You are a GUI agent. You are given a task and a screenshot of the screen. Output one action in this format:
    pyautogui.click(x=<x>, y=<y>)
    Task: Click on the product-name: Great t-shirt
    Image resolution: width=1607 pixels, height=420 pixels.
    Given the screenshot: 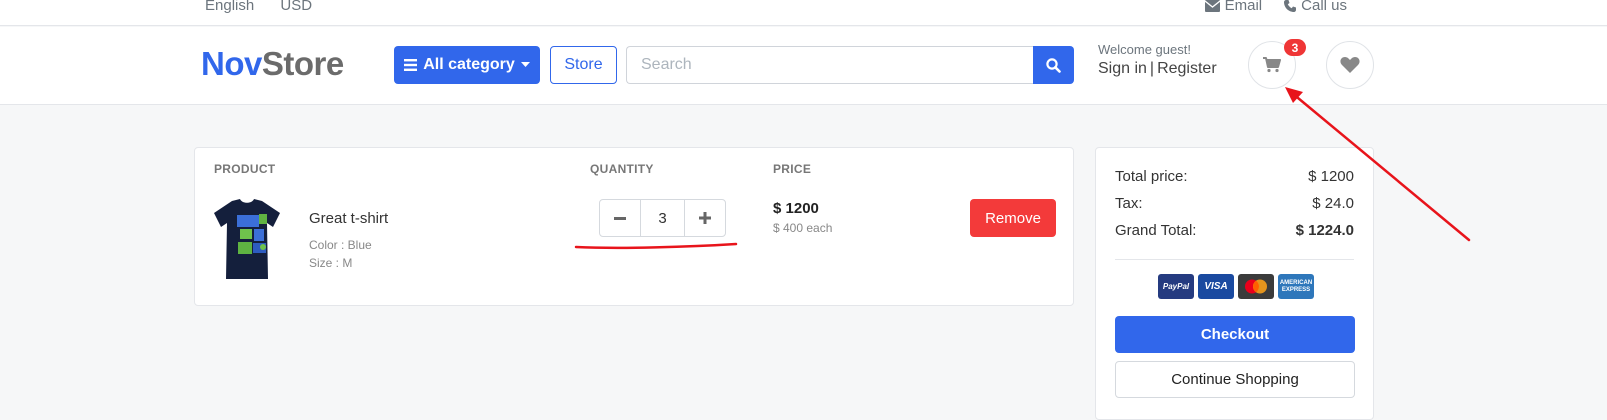 What is the action you would take?
    pyautogui.click(x=348, y=218)
    